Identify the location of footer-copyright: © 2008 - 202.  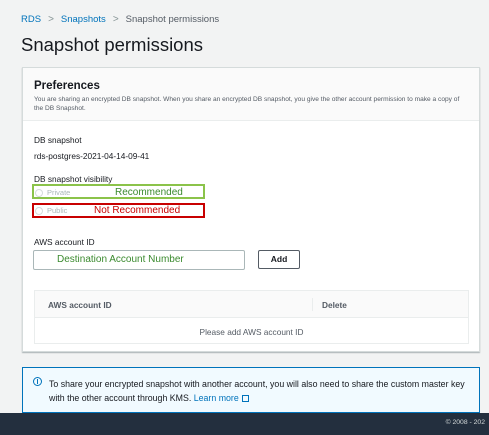
(465, 422).